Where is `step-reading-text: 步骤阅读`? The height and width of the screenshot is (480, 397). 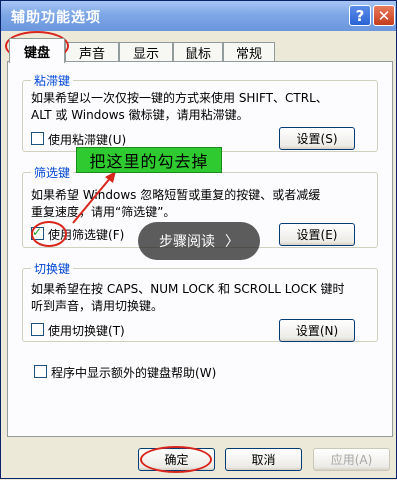
step-reading-text: 步骤阅读 is located at coordinates (187, 242).